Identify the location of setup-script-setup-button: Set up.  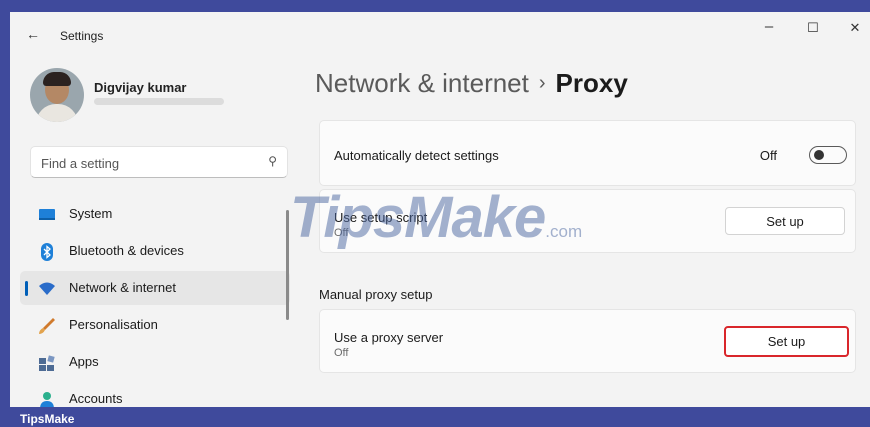
(785, 221).